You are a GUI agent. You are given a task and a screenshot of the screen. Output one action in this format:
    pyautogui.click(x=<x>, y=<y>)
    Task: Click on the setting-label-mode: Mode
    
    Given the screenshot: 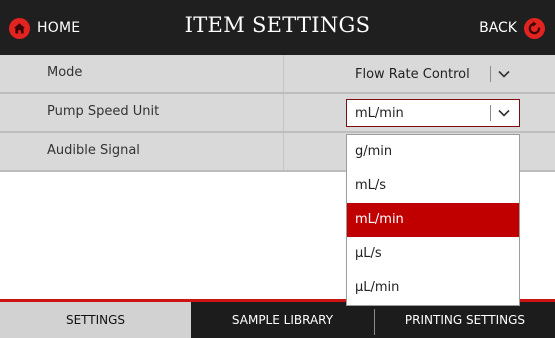 What is the action you would take?
    pyautogui.click(x=65, y=72)
    